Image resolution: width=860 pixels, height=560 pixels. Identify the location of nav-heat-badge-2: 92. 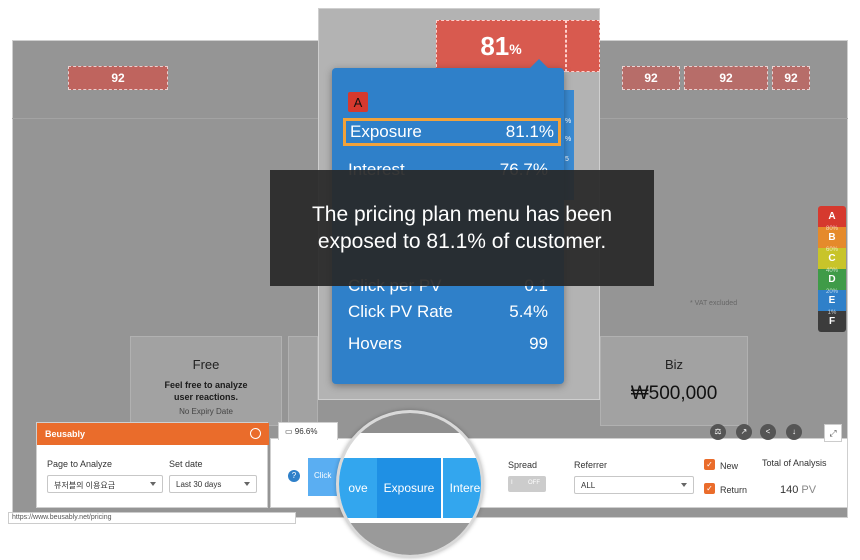
(726, 78).